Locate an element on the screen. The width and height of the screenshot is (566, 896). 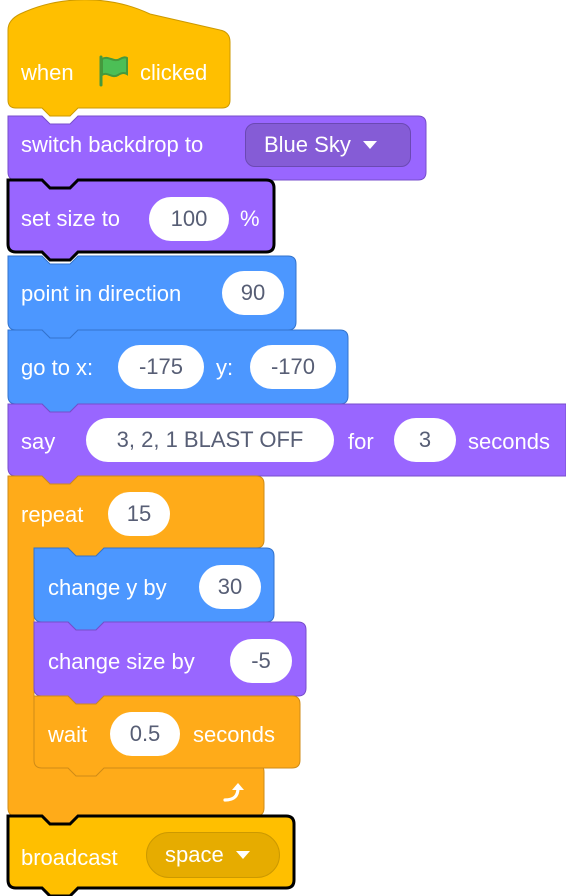
y-input: -170 is located at coordinates (293, 367).